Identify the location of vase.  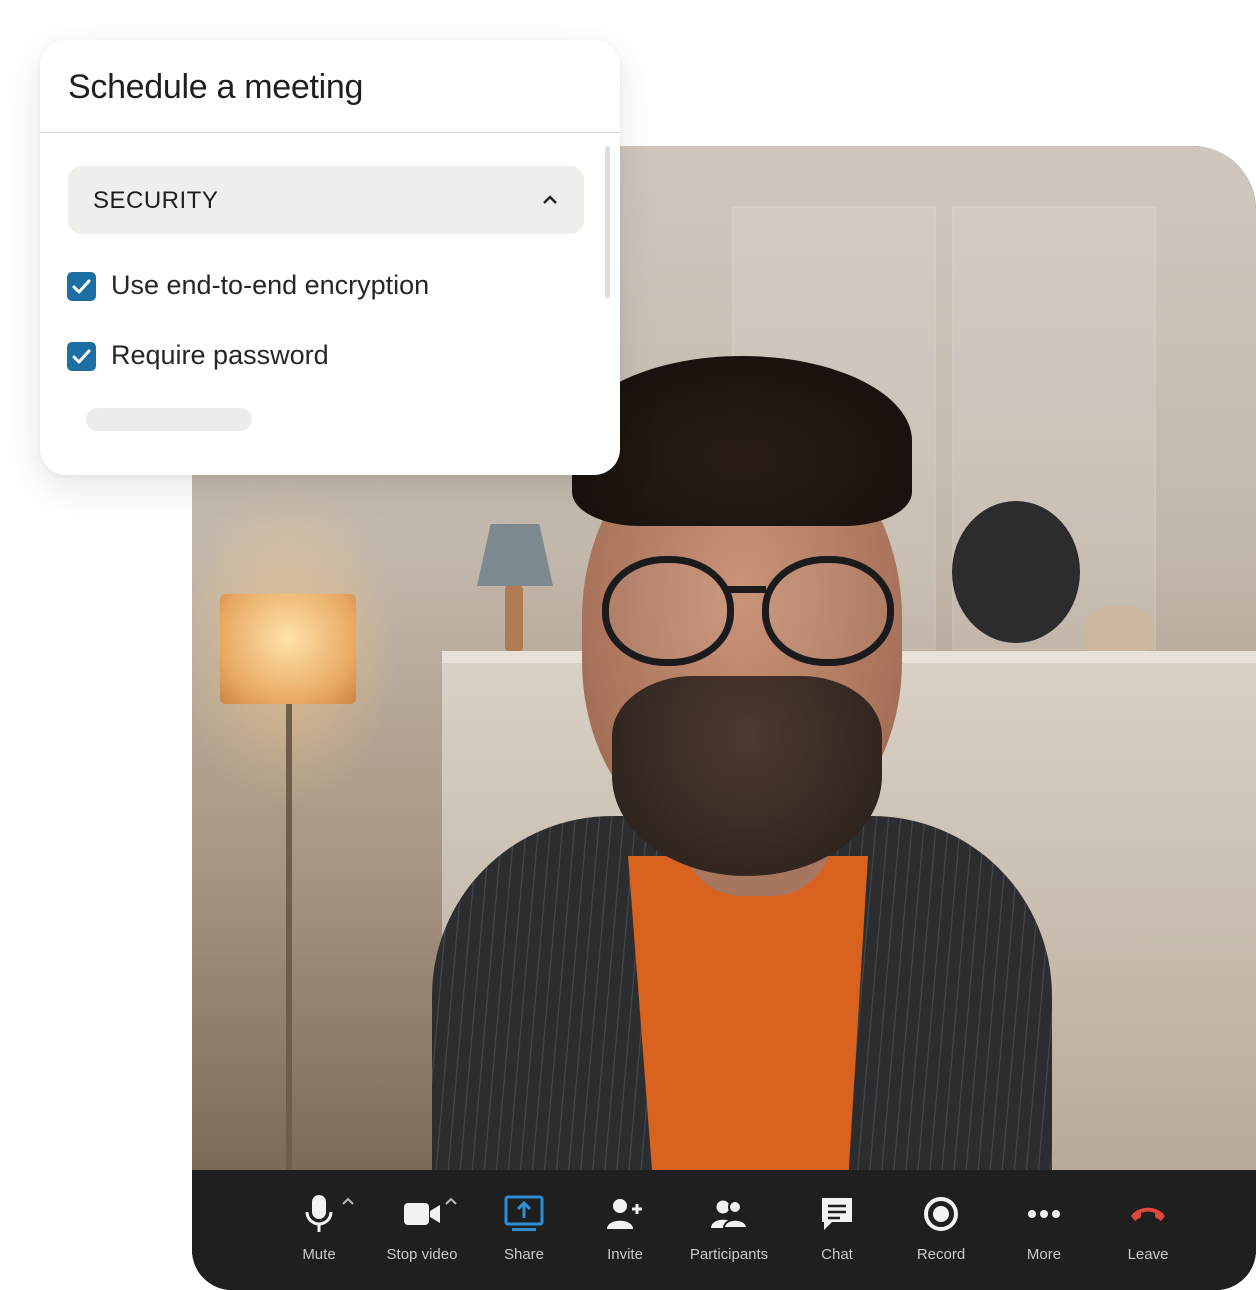
(1119, 628).